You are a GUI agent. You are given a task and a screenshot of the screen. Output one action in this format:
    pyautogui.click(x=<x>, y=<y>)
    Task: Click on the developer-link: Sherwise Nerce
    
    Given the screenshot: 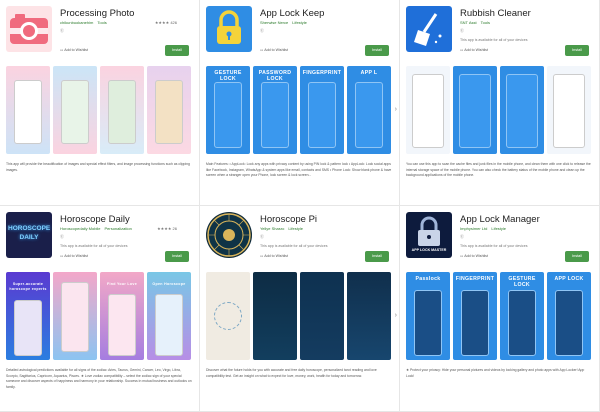 What is the action you would take?
    pyautogui.click(x=274, y=22)
    